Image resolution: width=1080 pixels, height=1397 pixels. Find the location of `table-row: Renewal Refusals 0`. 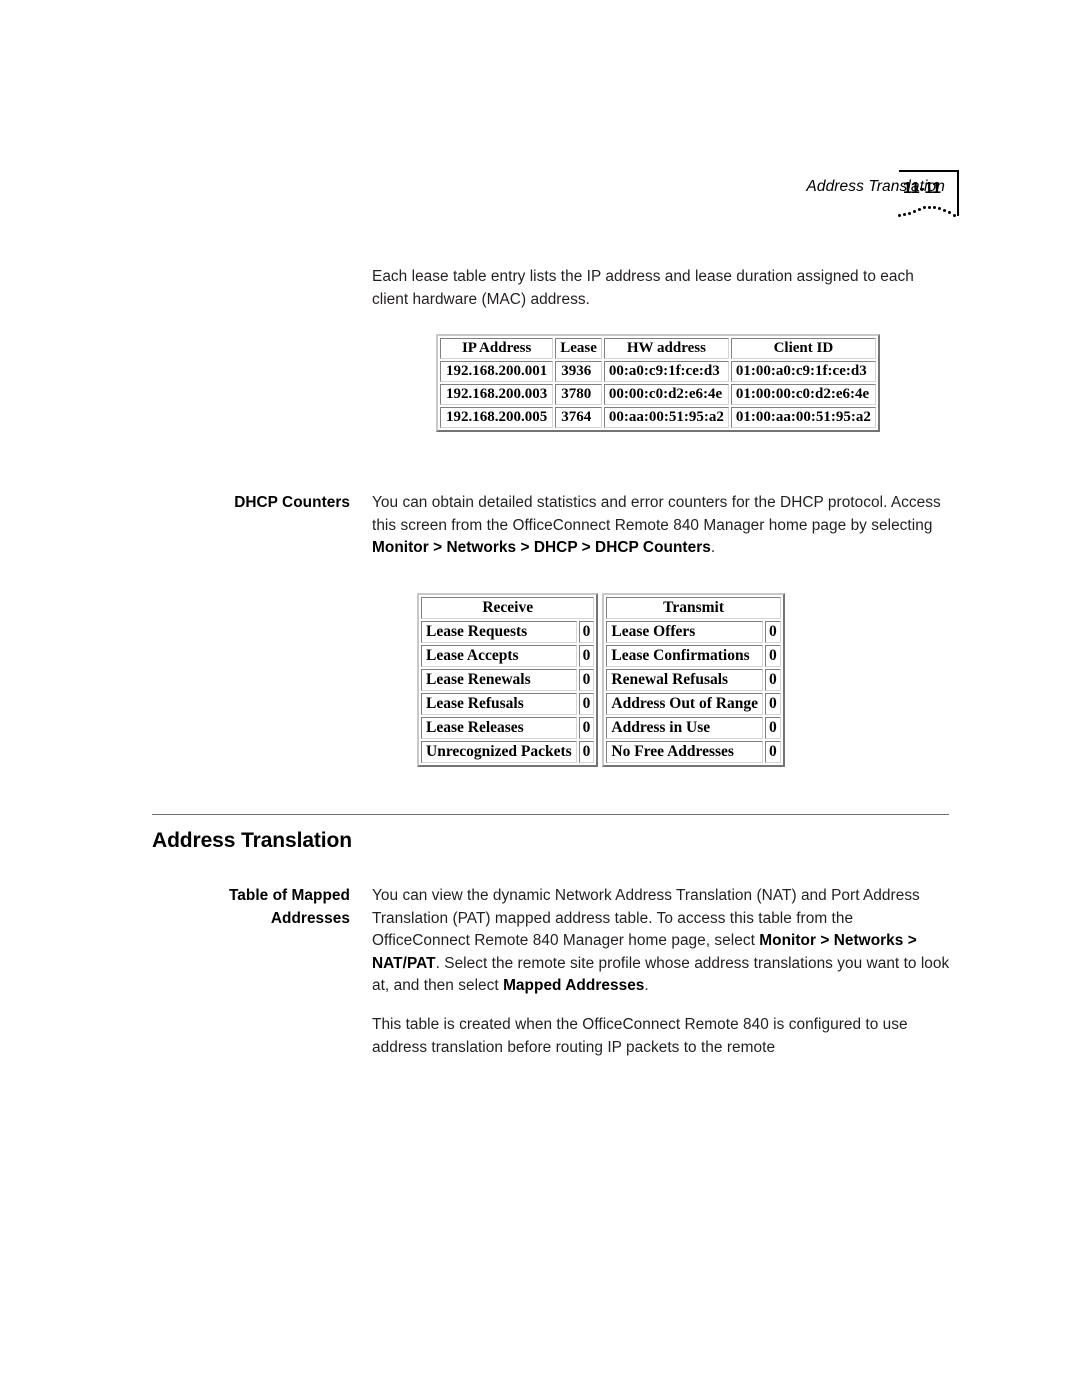

table-row: Renewal Refusals 0 is located at coordinates (693, 680).